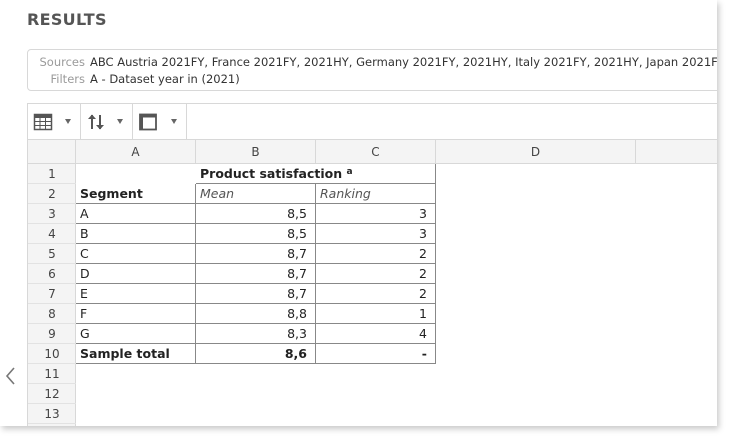 Image resolution: width=733 pixels, height=442 pixels. What do you see at coordinates (96, 122) in the screenshot?
I see `sort-icon` at bounding box center [96, 122].